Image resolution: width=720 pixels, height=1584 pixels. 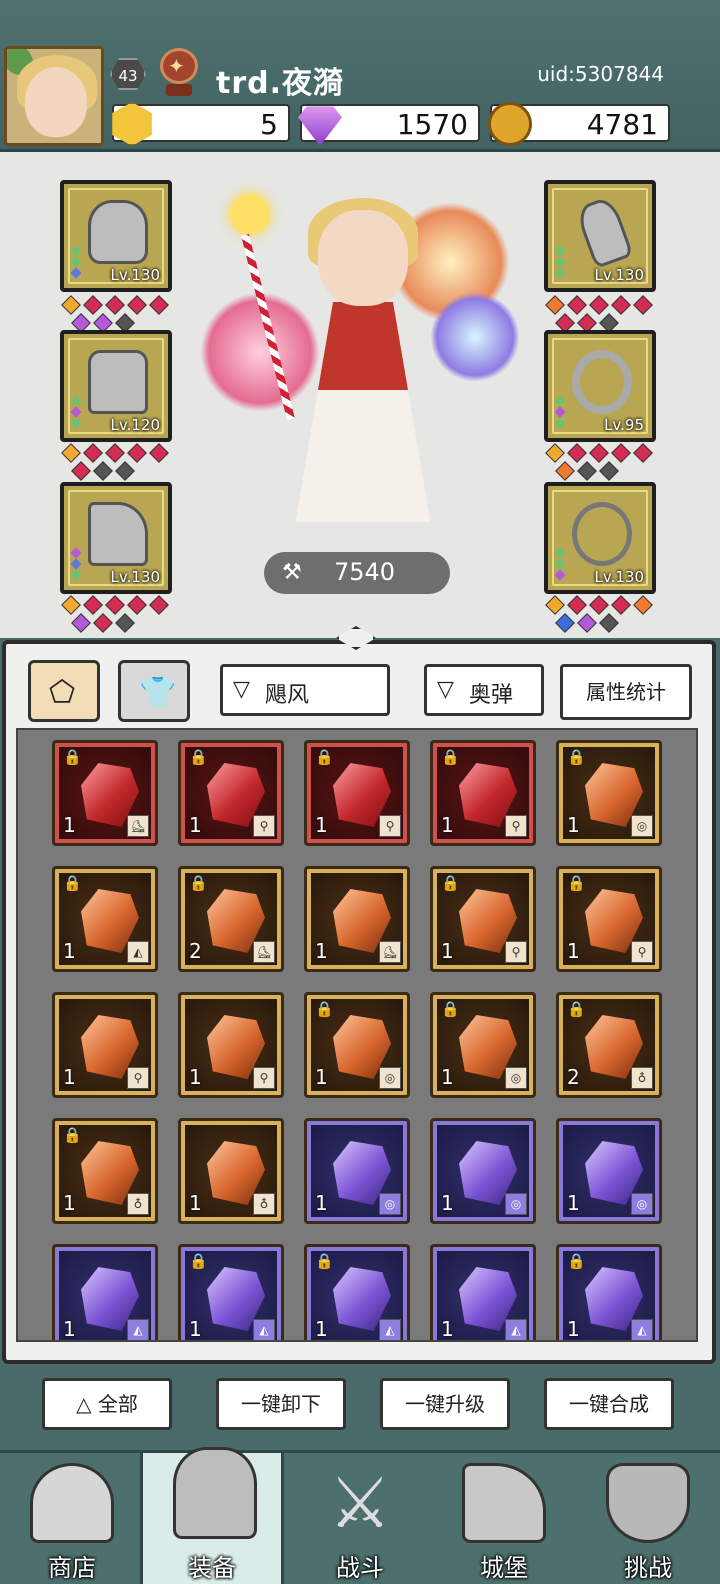 What do you see at coordinates (72, 1503) in the screenshot?
I see `shop-house-icon` at bounding box center [72, 1503].